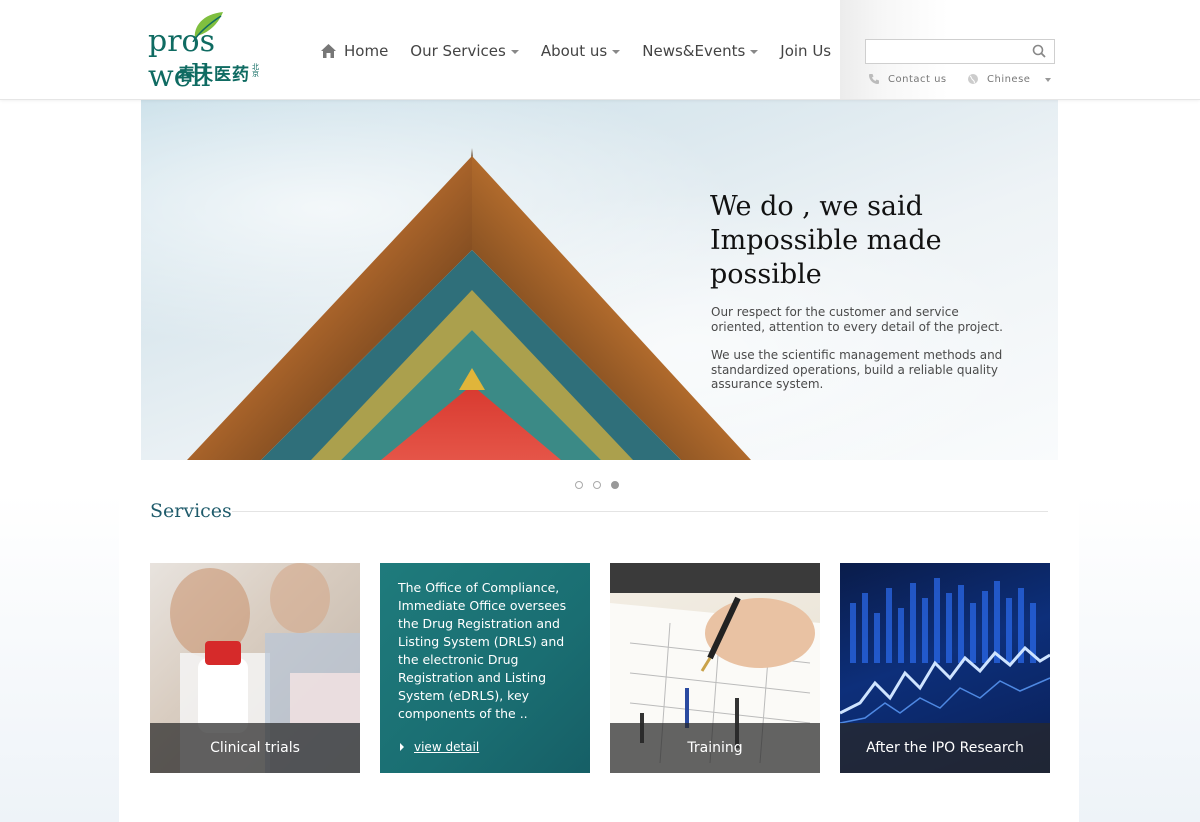  What do you see at coordinates (458, 51) in the screenshot?
I see `nav-our-services-label: Our Services` at bounding box center [458, 51].